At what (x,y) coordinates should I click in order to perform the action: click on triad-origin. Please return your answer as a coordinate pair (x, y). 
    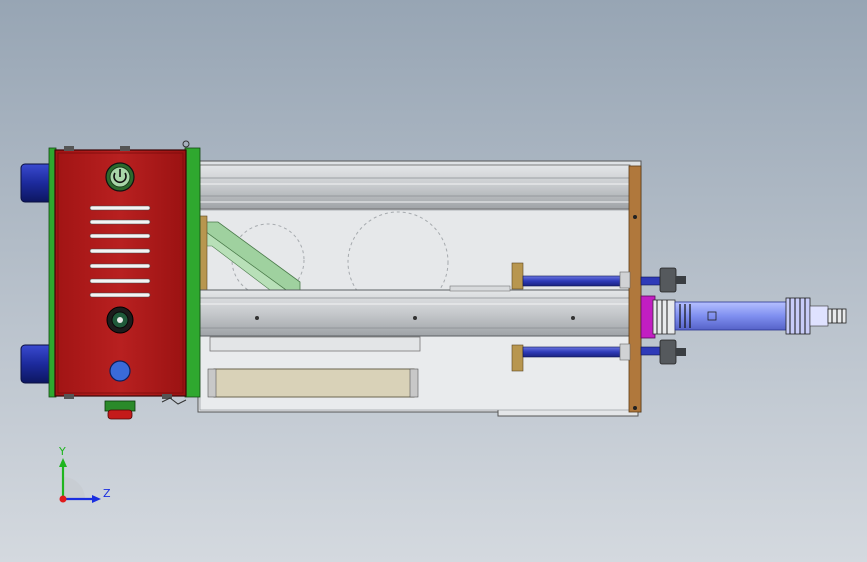
    Looking at the image, I should click on (63, 499).